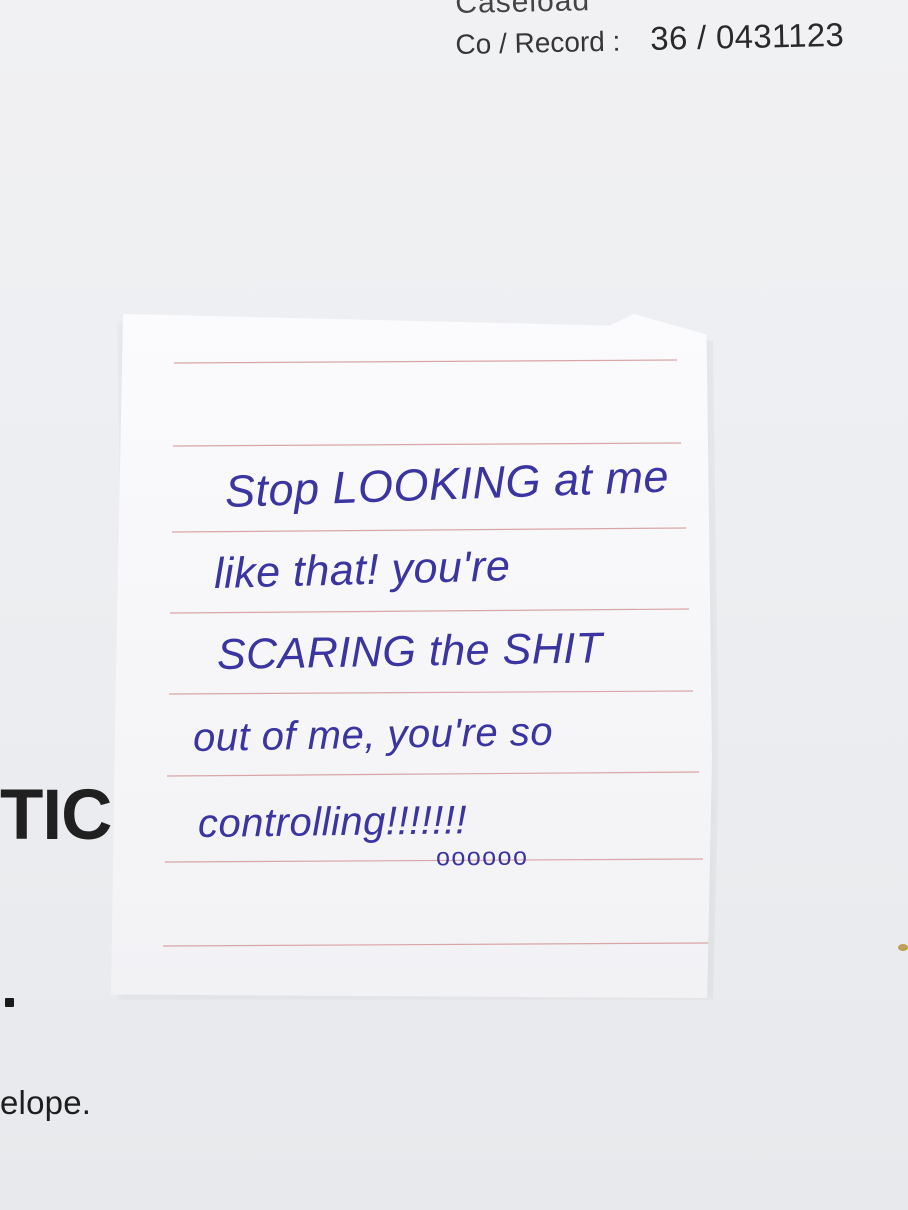  I want to click on record-label: Co / Record :, so click(538, 42).